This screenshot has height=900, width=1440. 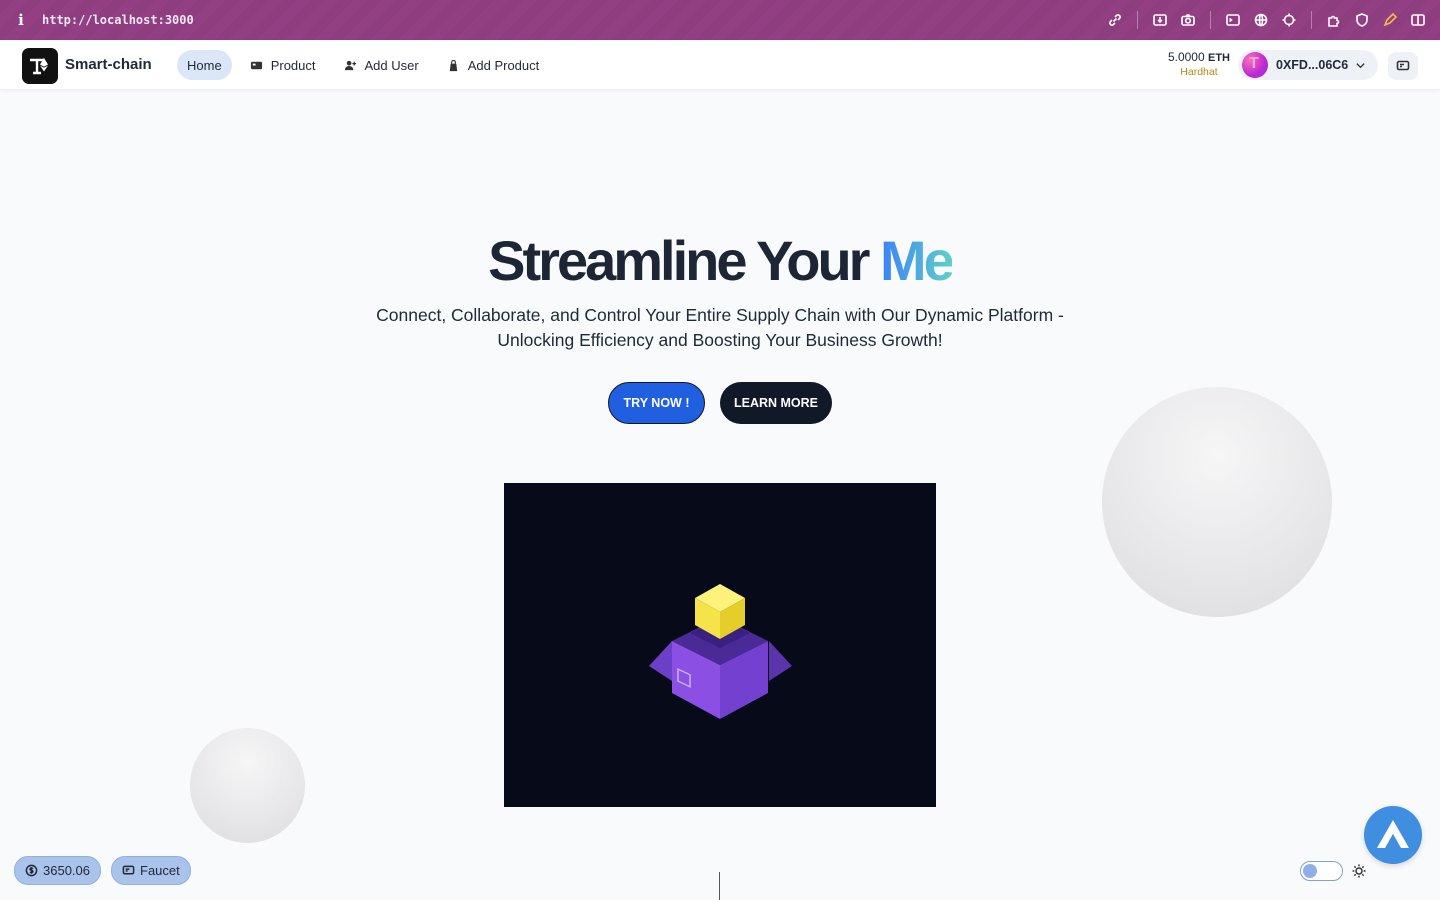 What do you see at coordinates (1418, 20) in the screenshot?
I see `sidebar-icon` at bounding box center [1418, 20].